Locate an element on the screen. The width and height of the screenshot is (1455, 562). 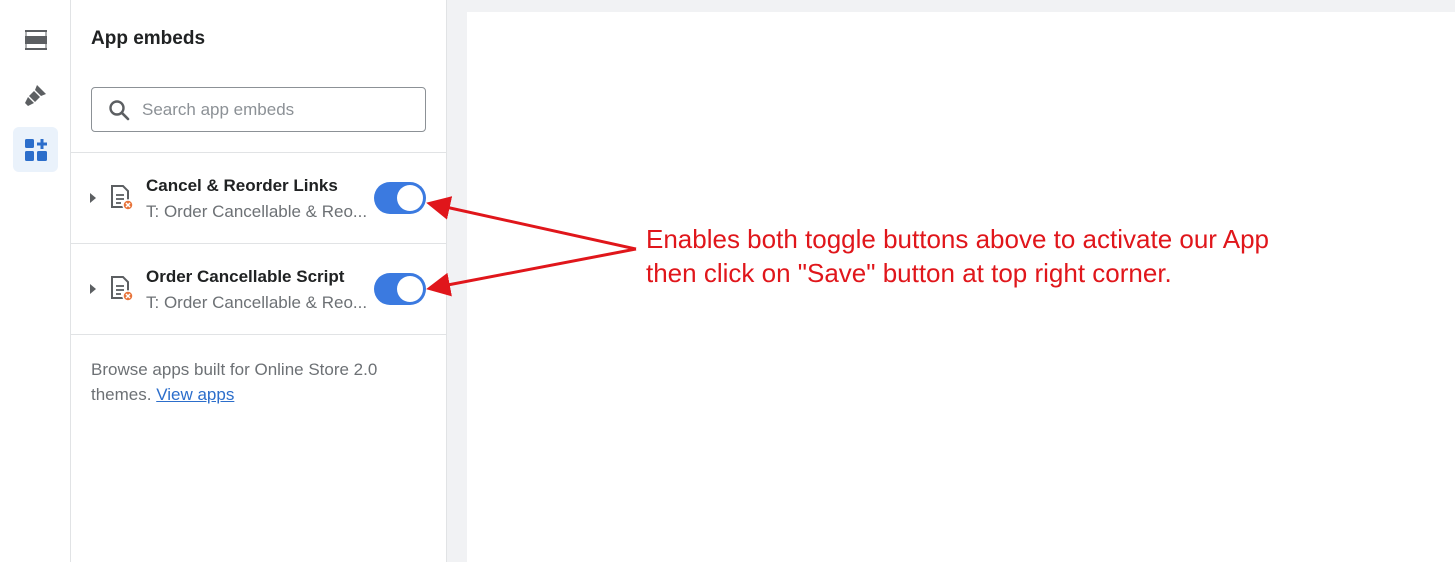
rail-theme-settings-button is located at coordinates (35, 94).